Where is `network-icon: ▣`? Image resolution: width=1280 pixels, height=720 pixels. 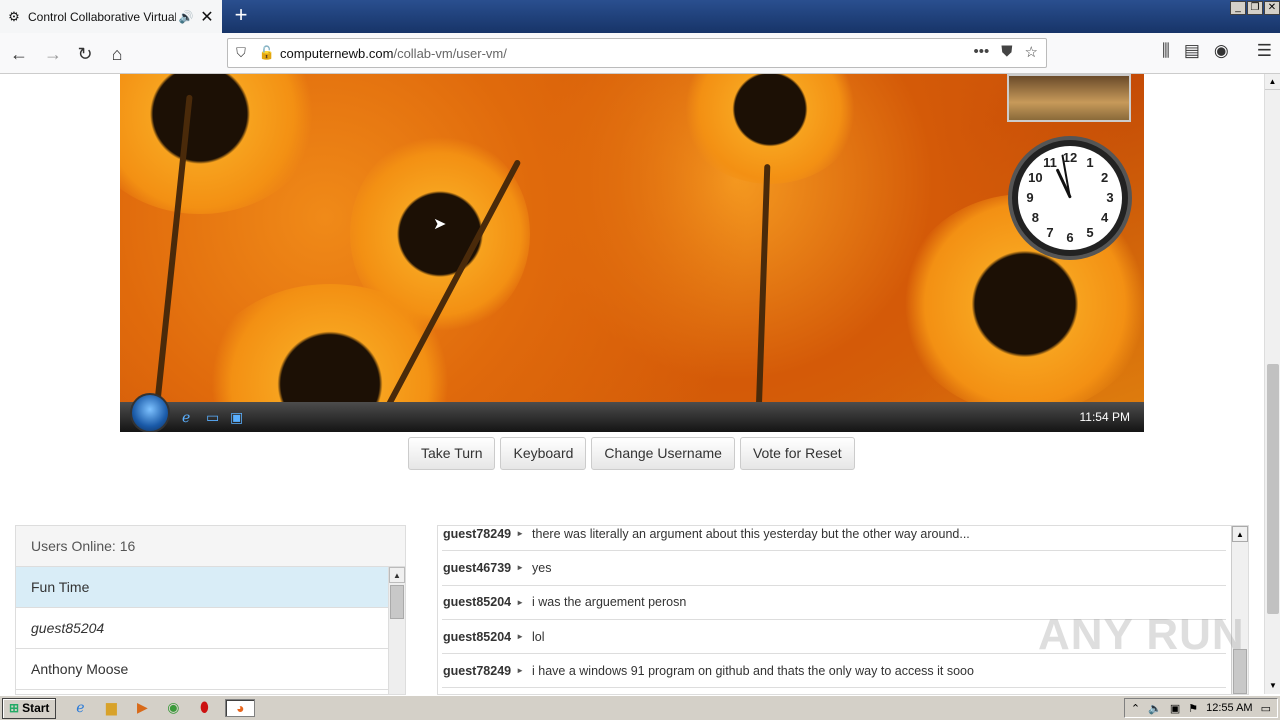
network-icon: ▣ is located at coordinates (1175, 708).